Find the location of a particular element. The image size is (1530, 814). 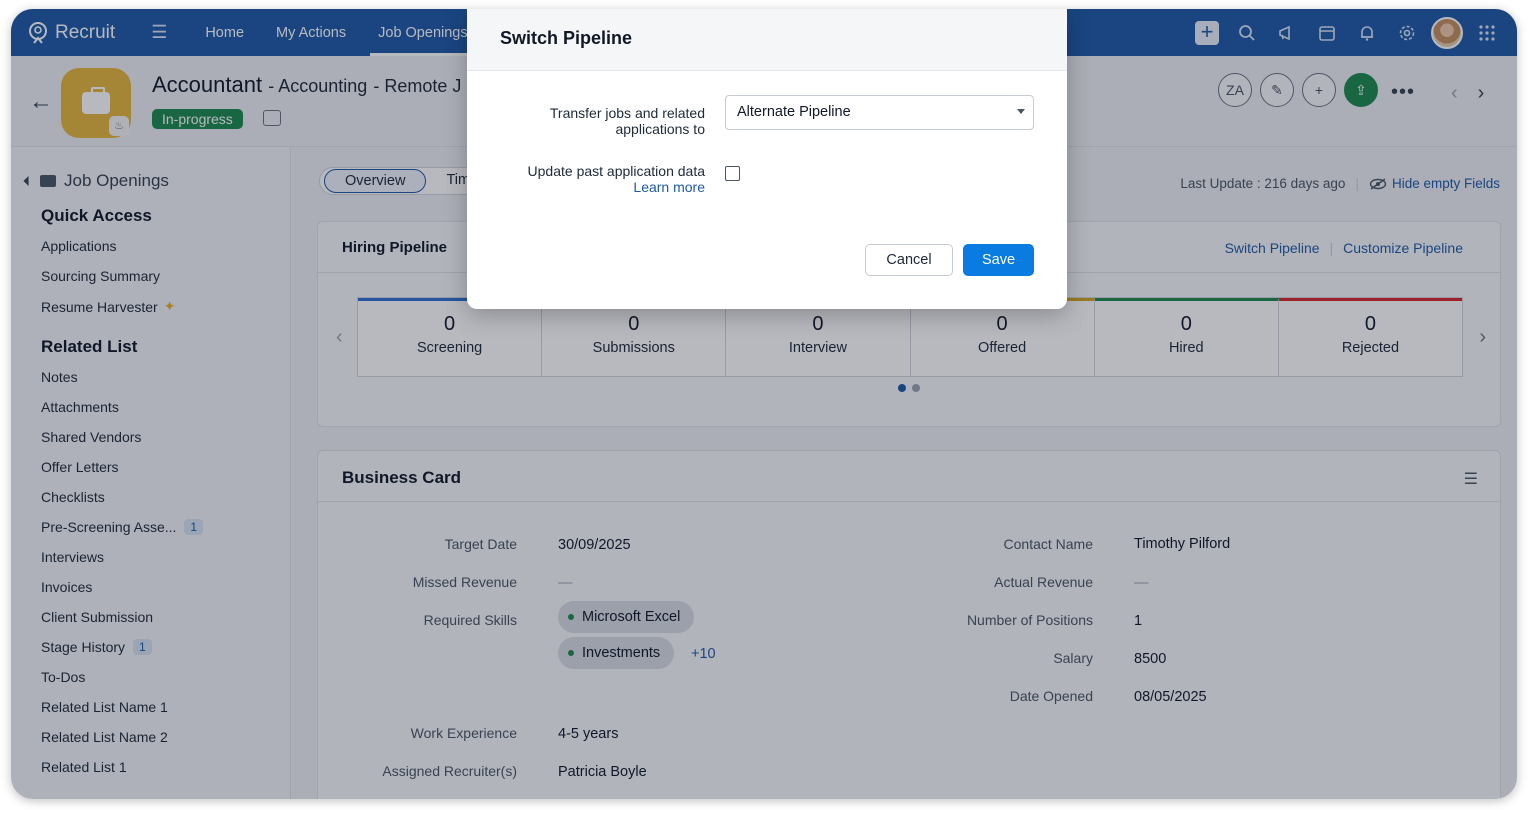

transfer-label-line-2: applications to is located at coordinates (660, 129).